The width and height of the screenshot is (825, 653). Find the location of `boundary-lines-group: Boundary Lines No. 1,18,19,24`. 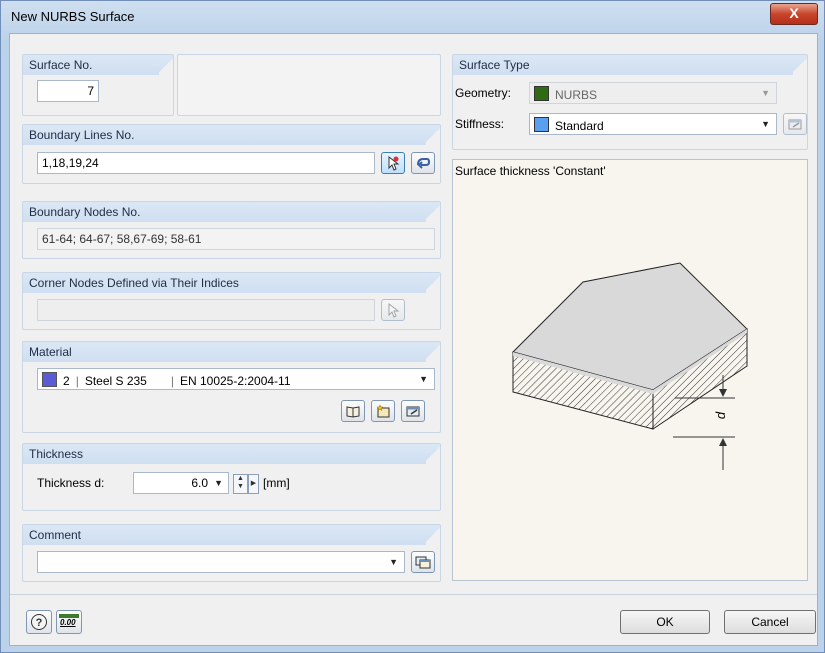

boundary-lines-group: Boundary Lines No. 1,18,19,24 is located at coordinates (231, 154).